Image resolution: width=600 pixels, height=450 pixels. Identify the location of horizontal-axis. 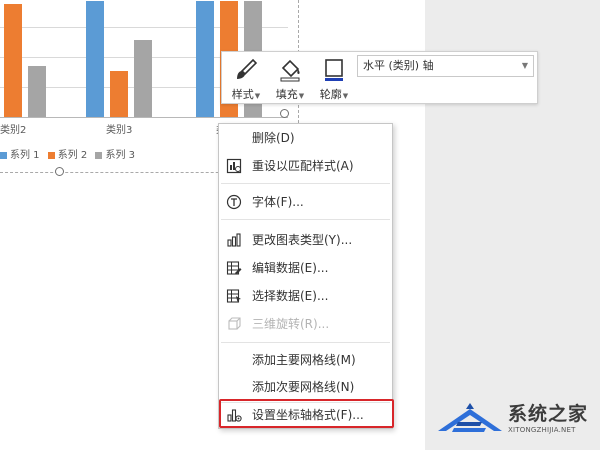
(144, 117).